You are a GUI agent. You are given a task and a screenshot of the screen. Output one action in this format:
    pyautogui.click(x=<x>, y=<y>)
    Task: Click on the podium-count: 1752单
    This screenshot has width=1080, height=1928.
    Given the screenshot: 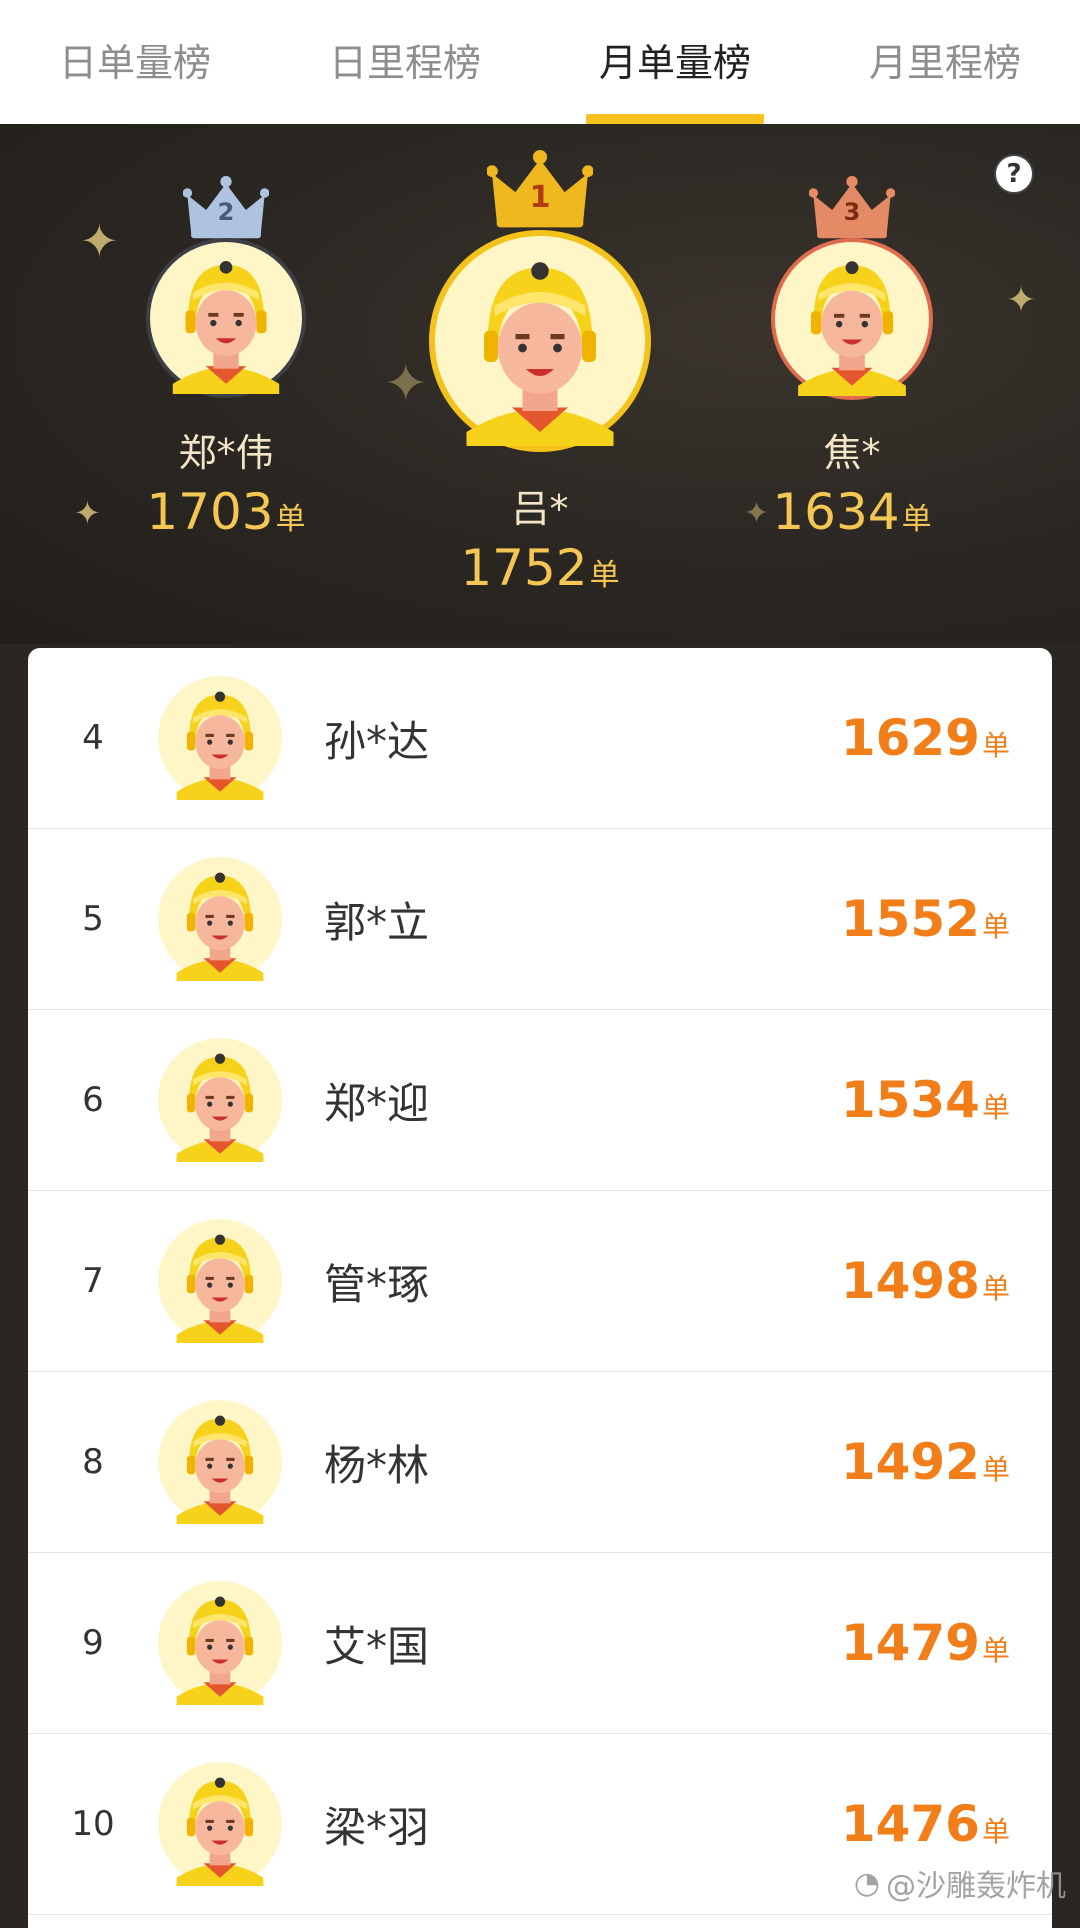 What is the action you would take?
    pyautogui.click(x=540, y=568)
    